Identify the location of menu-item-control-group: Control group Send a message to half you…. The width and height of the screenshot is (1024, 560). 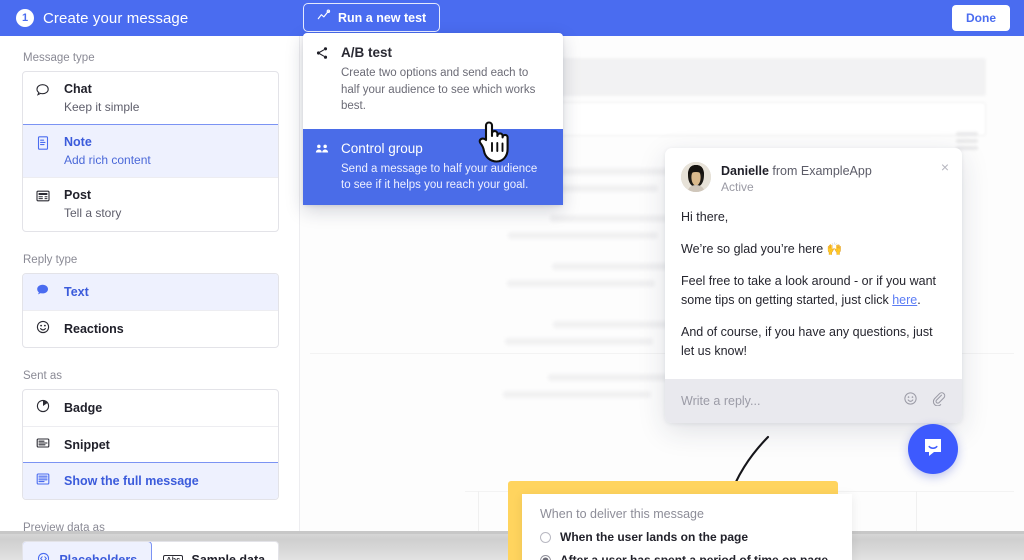
(433, 167).